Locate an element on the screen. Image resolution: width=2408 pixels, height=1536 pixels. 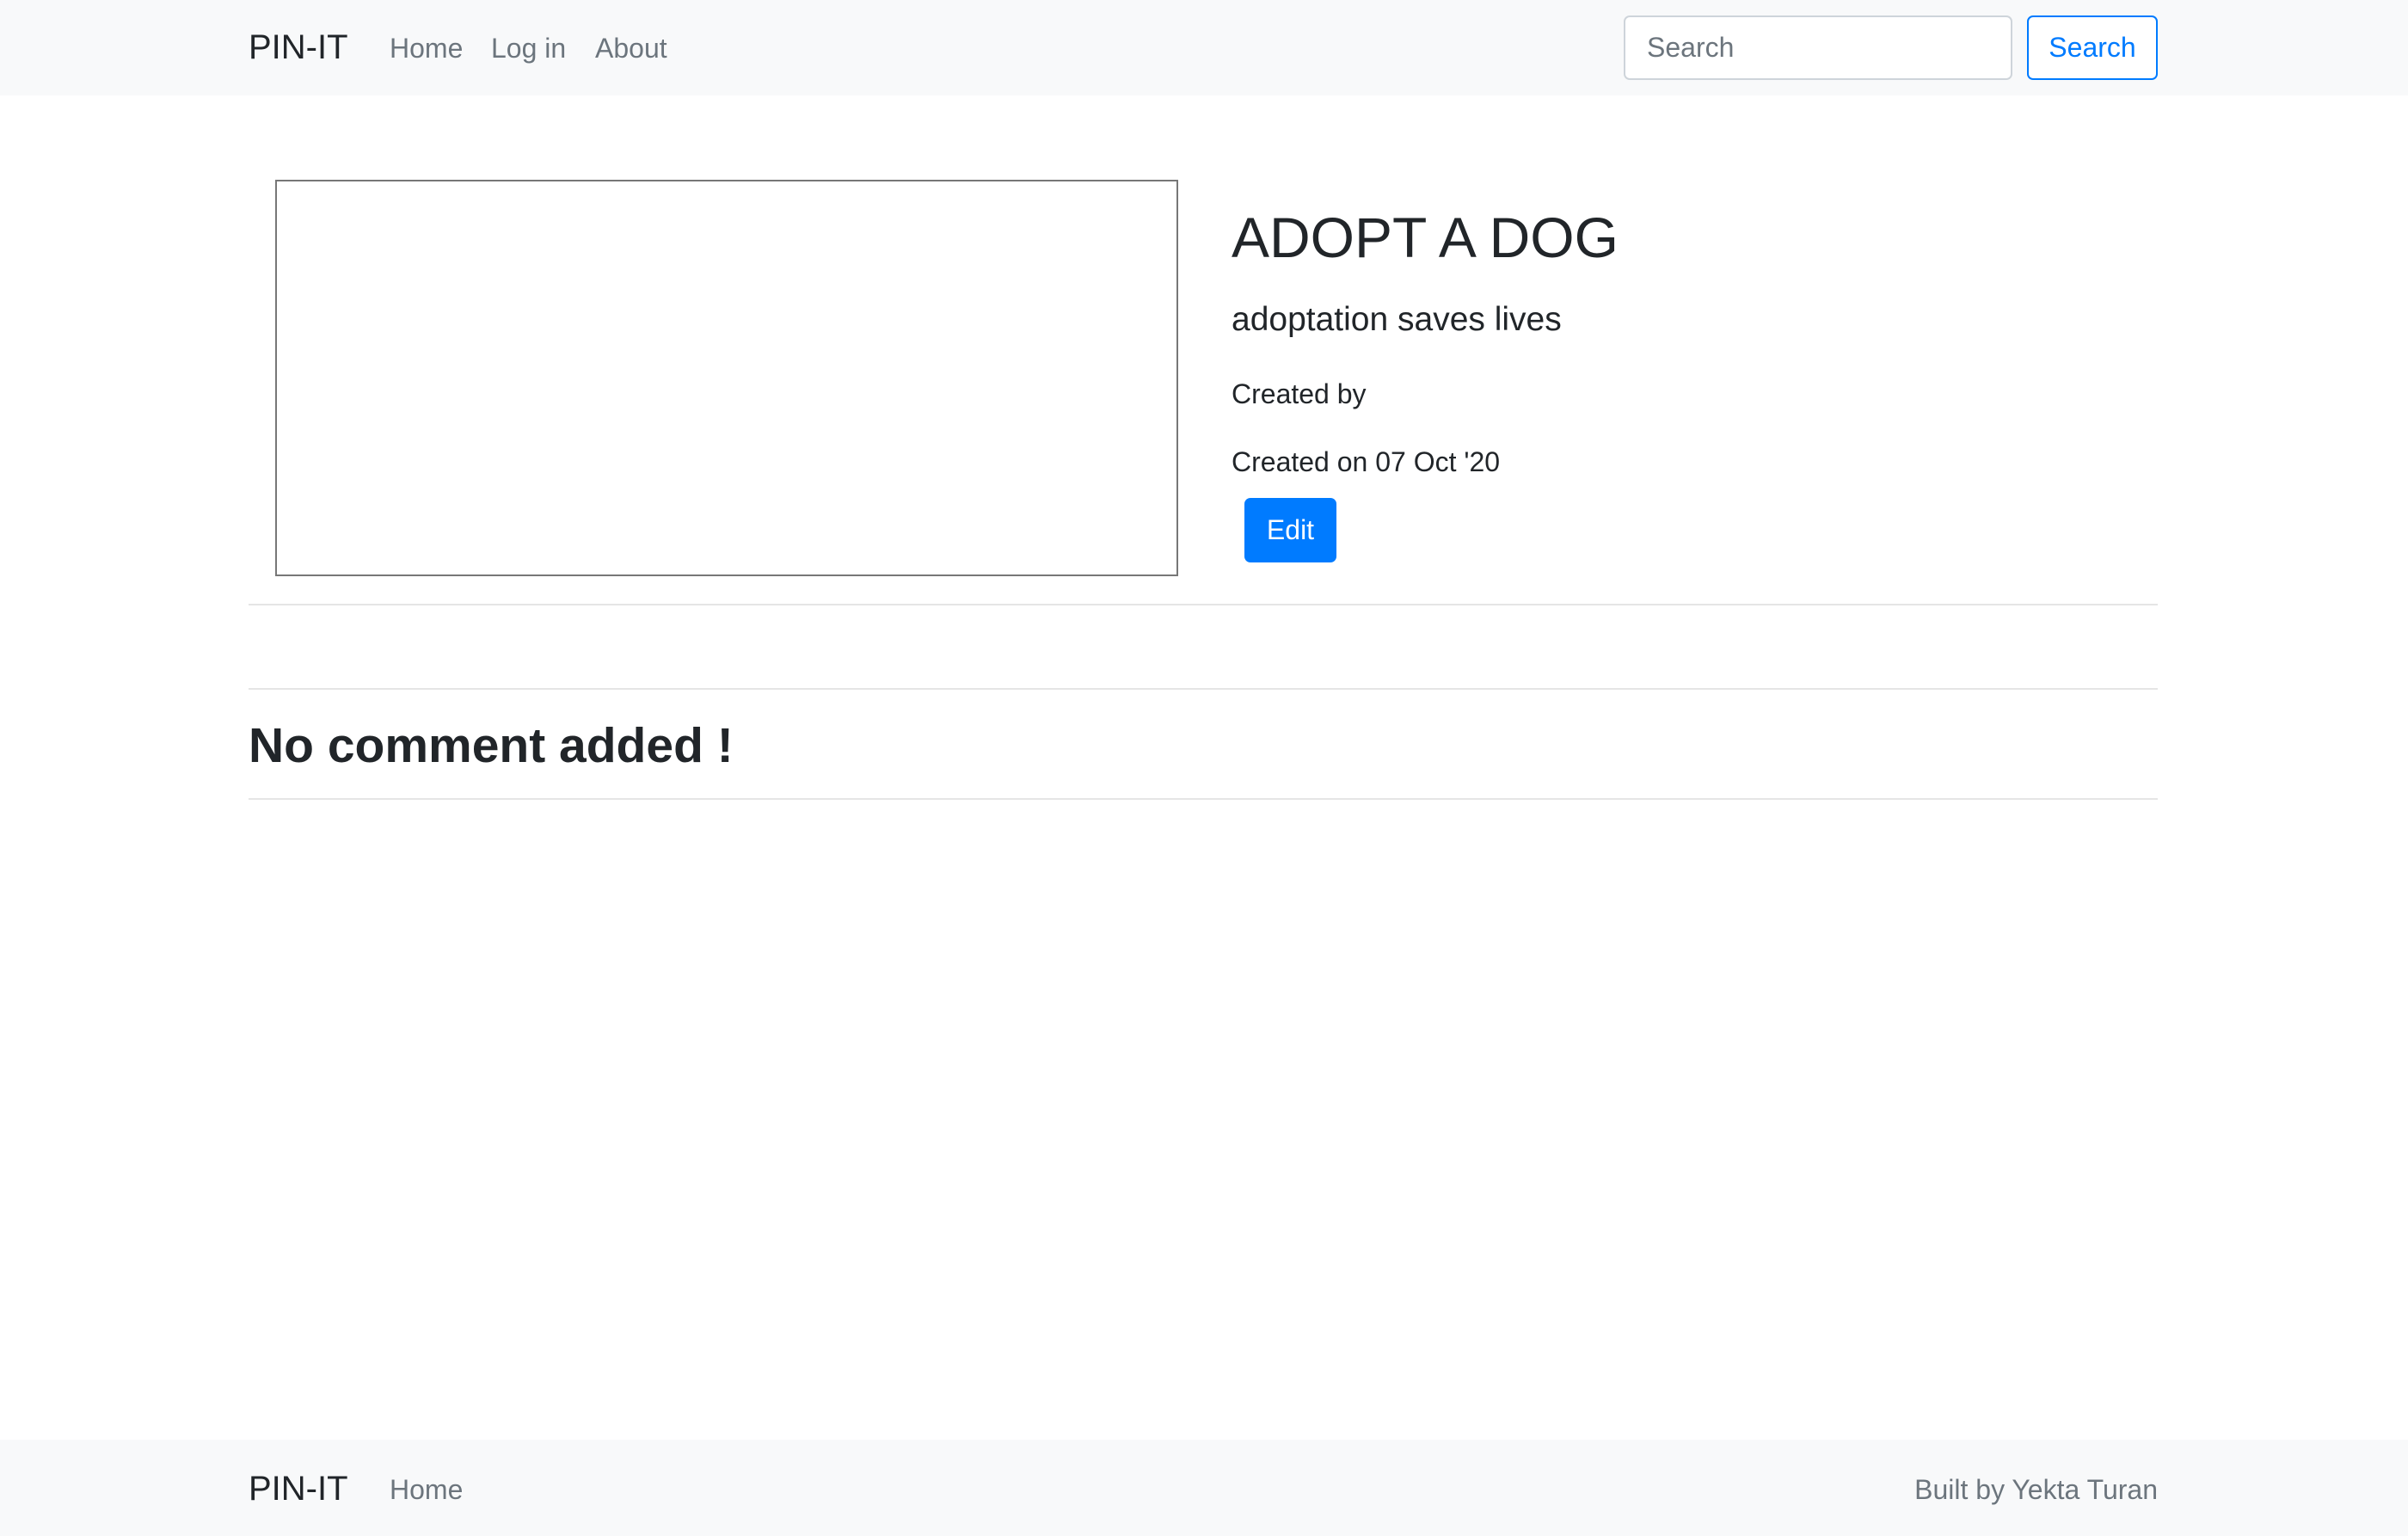
footer-brand: PIN-IT is located at coordinates (298, 1489).